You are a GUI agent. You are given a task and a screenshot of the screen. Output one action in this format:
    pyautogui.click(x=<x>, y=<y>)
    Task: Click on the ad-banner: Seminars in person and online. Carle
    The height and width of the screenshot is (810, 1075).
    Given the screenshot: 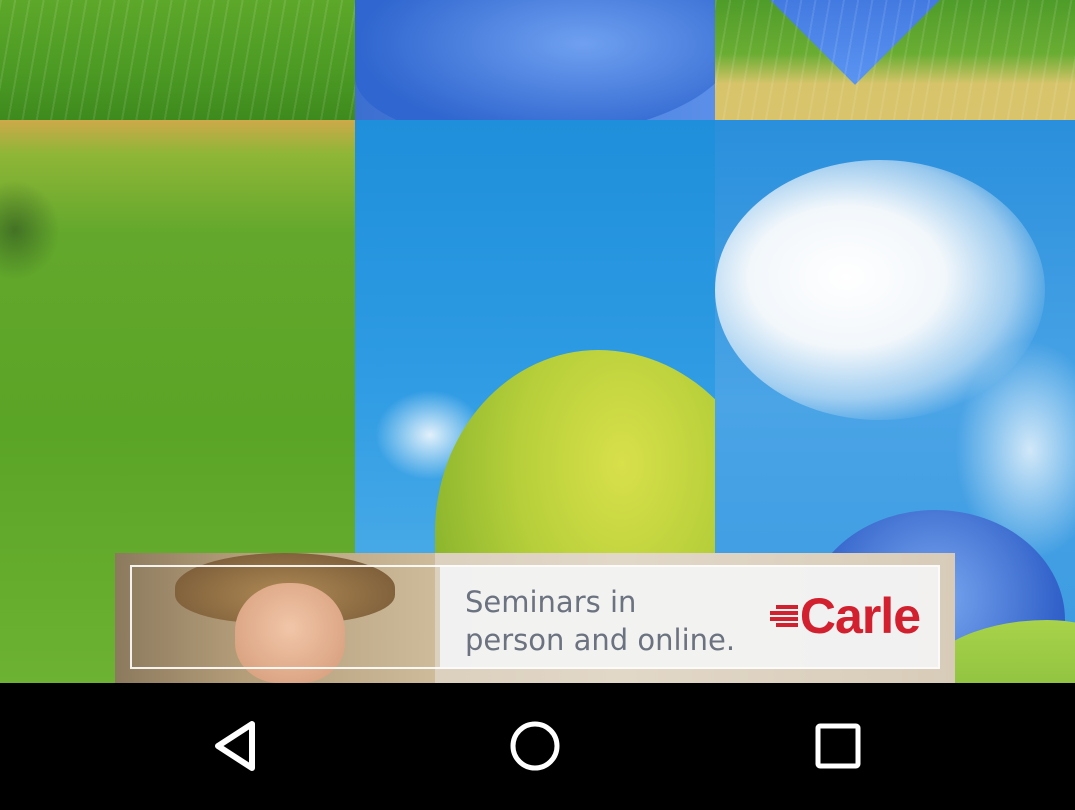 What is the action you would take?
    pyautogui.click(x=535, y=618)
    